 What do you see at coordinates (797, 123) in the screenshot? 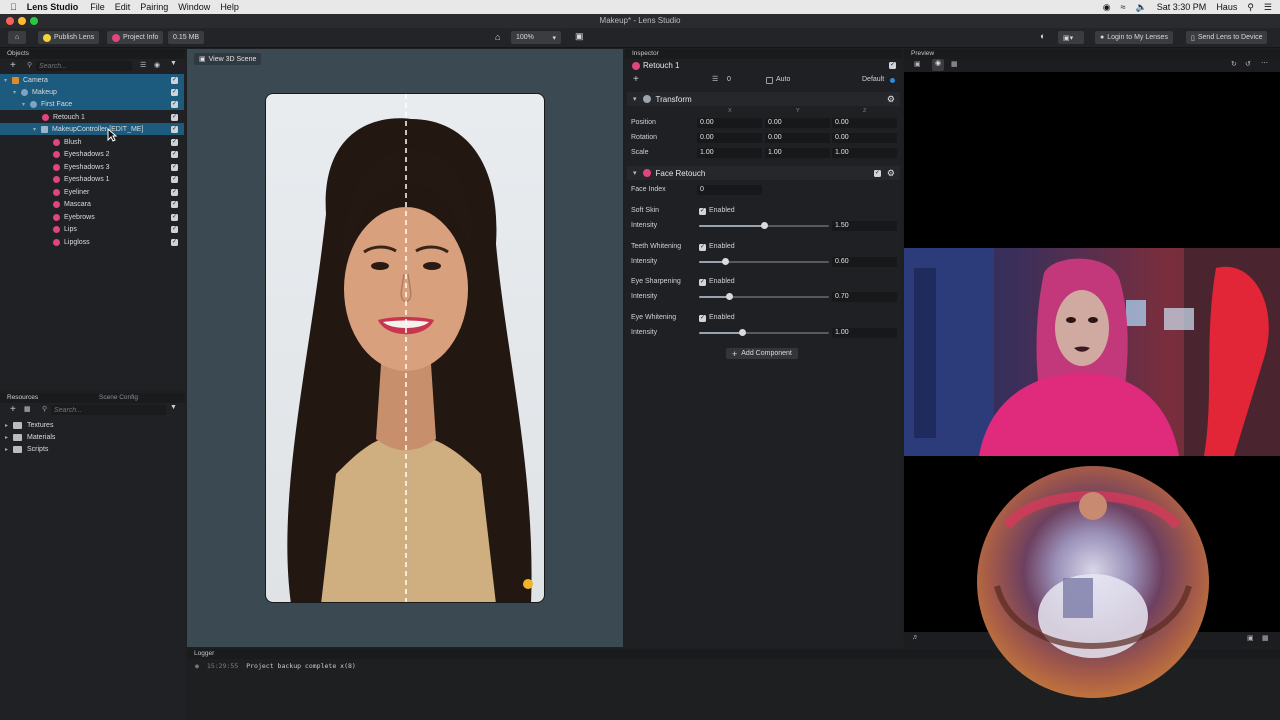
I see `position-y-field: 0.00` at bounding box center [797, 123].